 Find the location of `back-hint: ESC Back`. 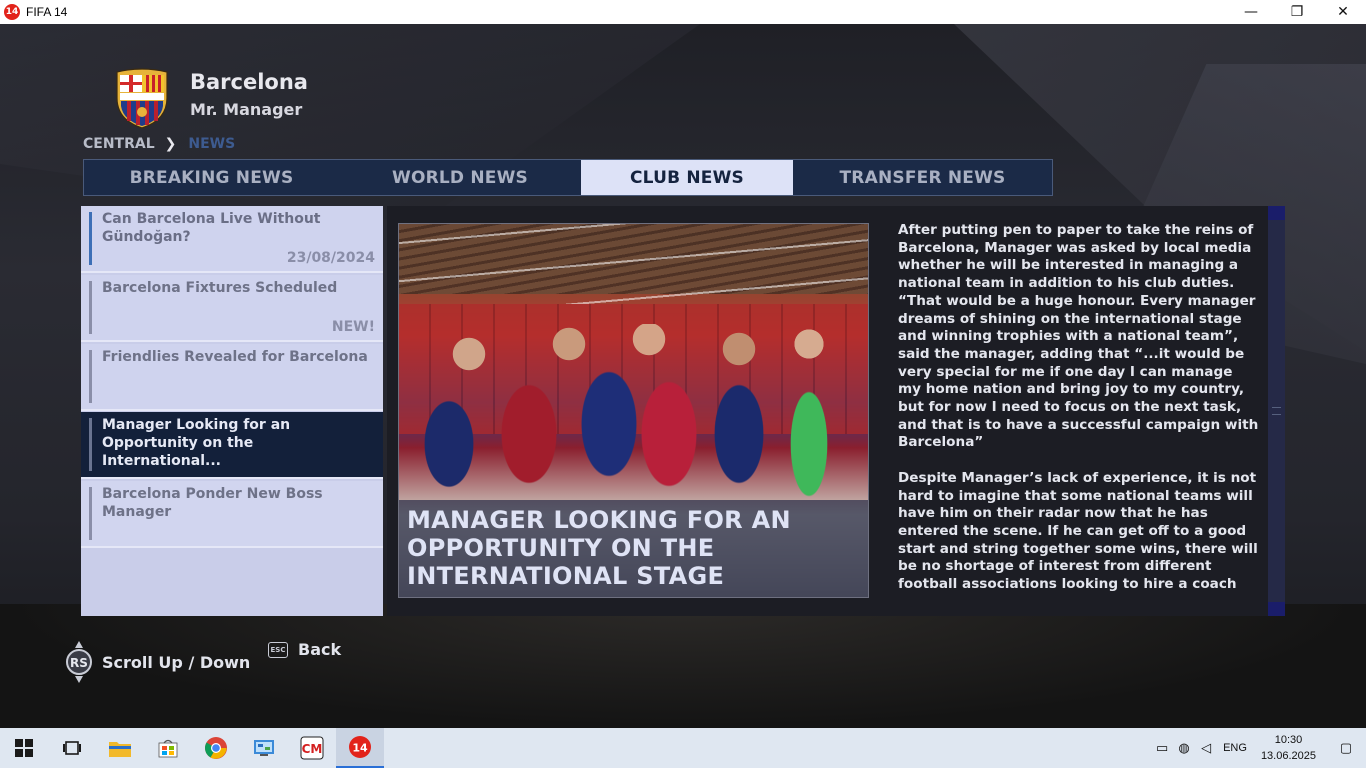

back-hint: ESC Back is located at coordinates (304, 649).